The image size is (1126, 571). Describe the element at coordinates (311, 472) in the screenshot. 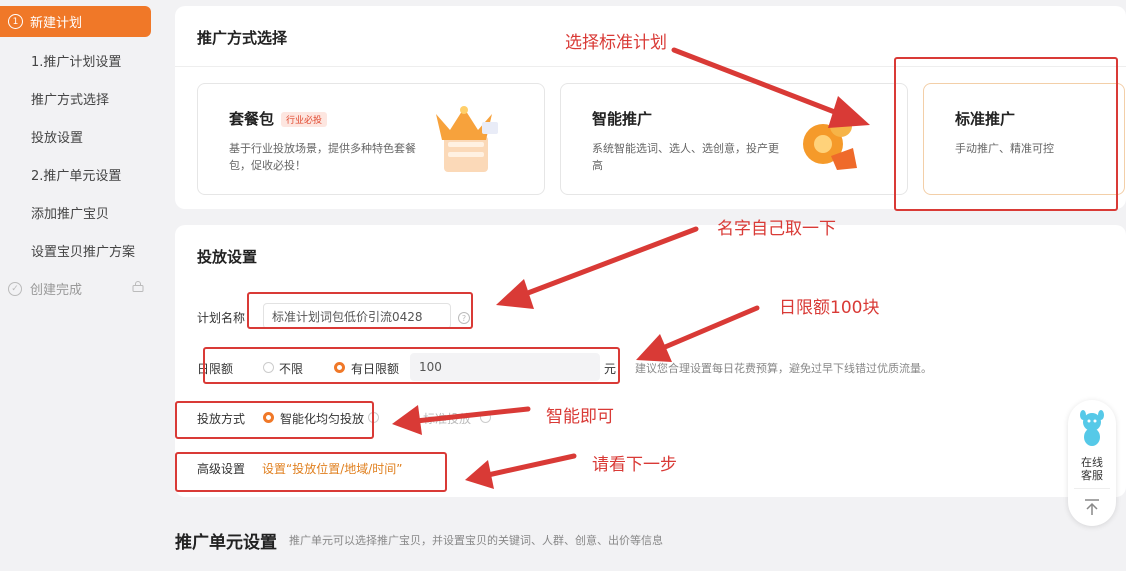

I see `highlight-advanced` at that location.